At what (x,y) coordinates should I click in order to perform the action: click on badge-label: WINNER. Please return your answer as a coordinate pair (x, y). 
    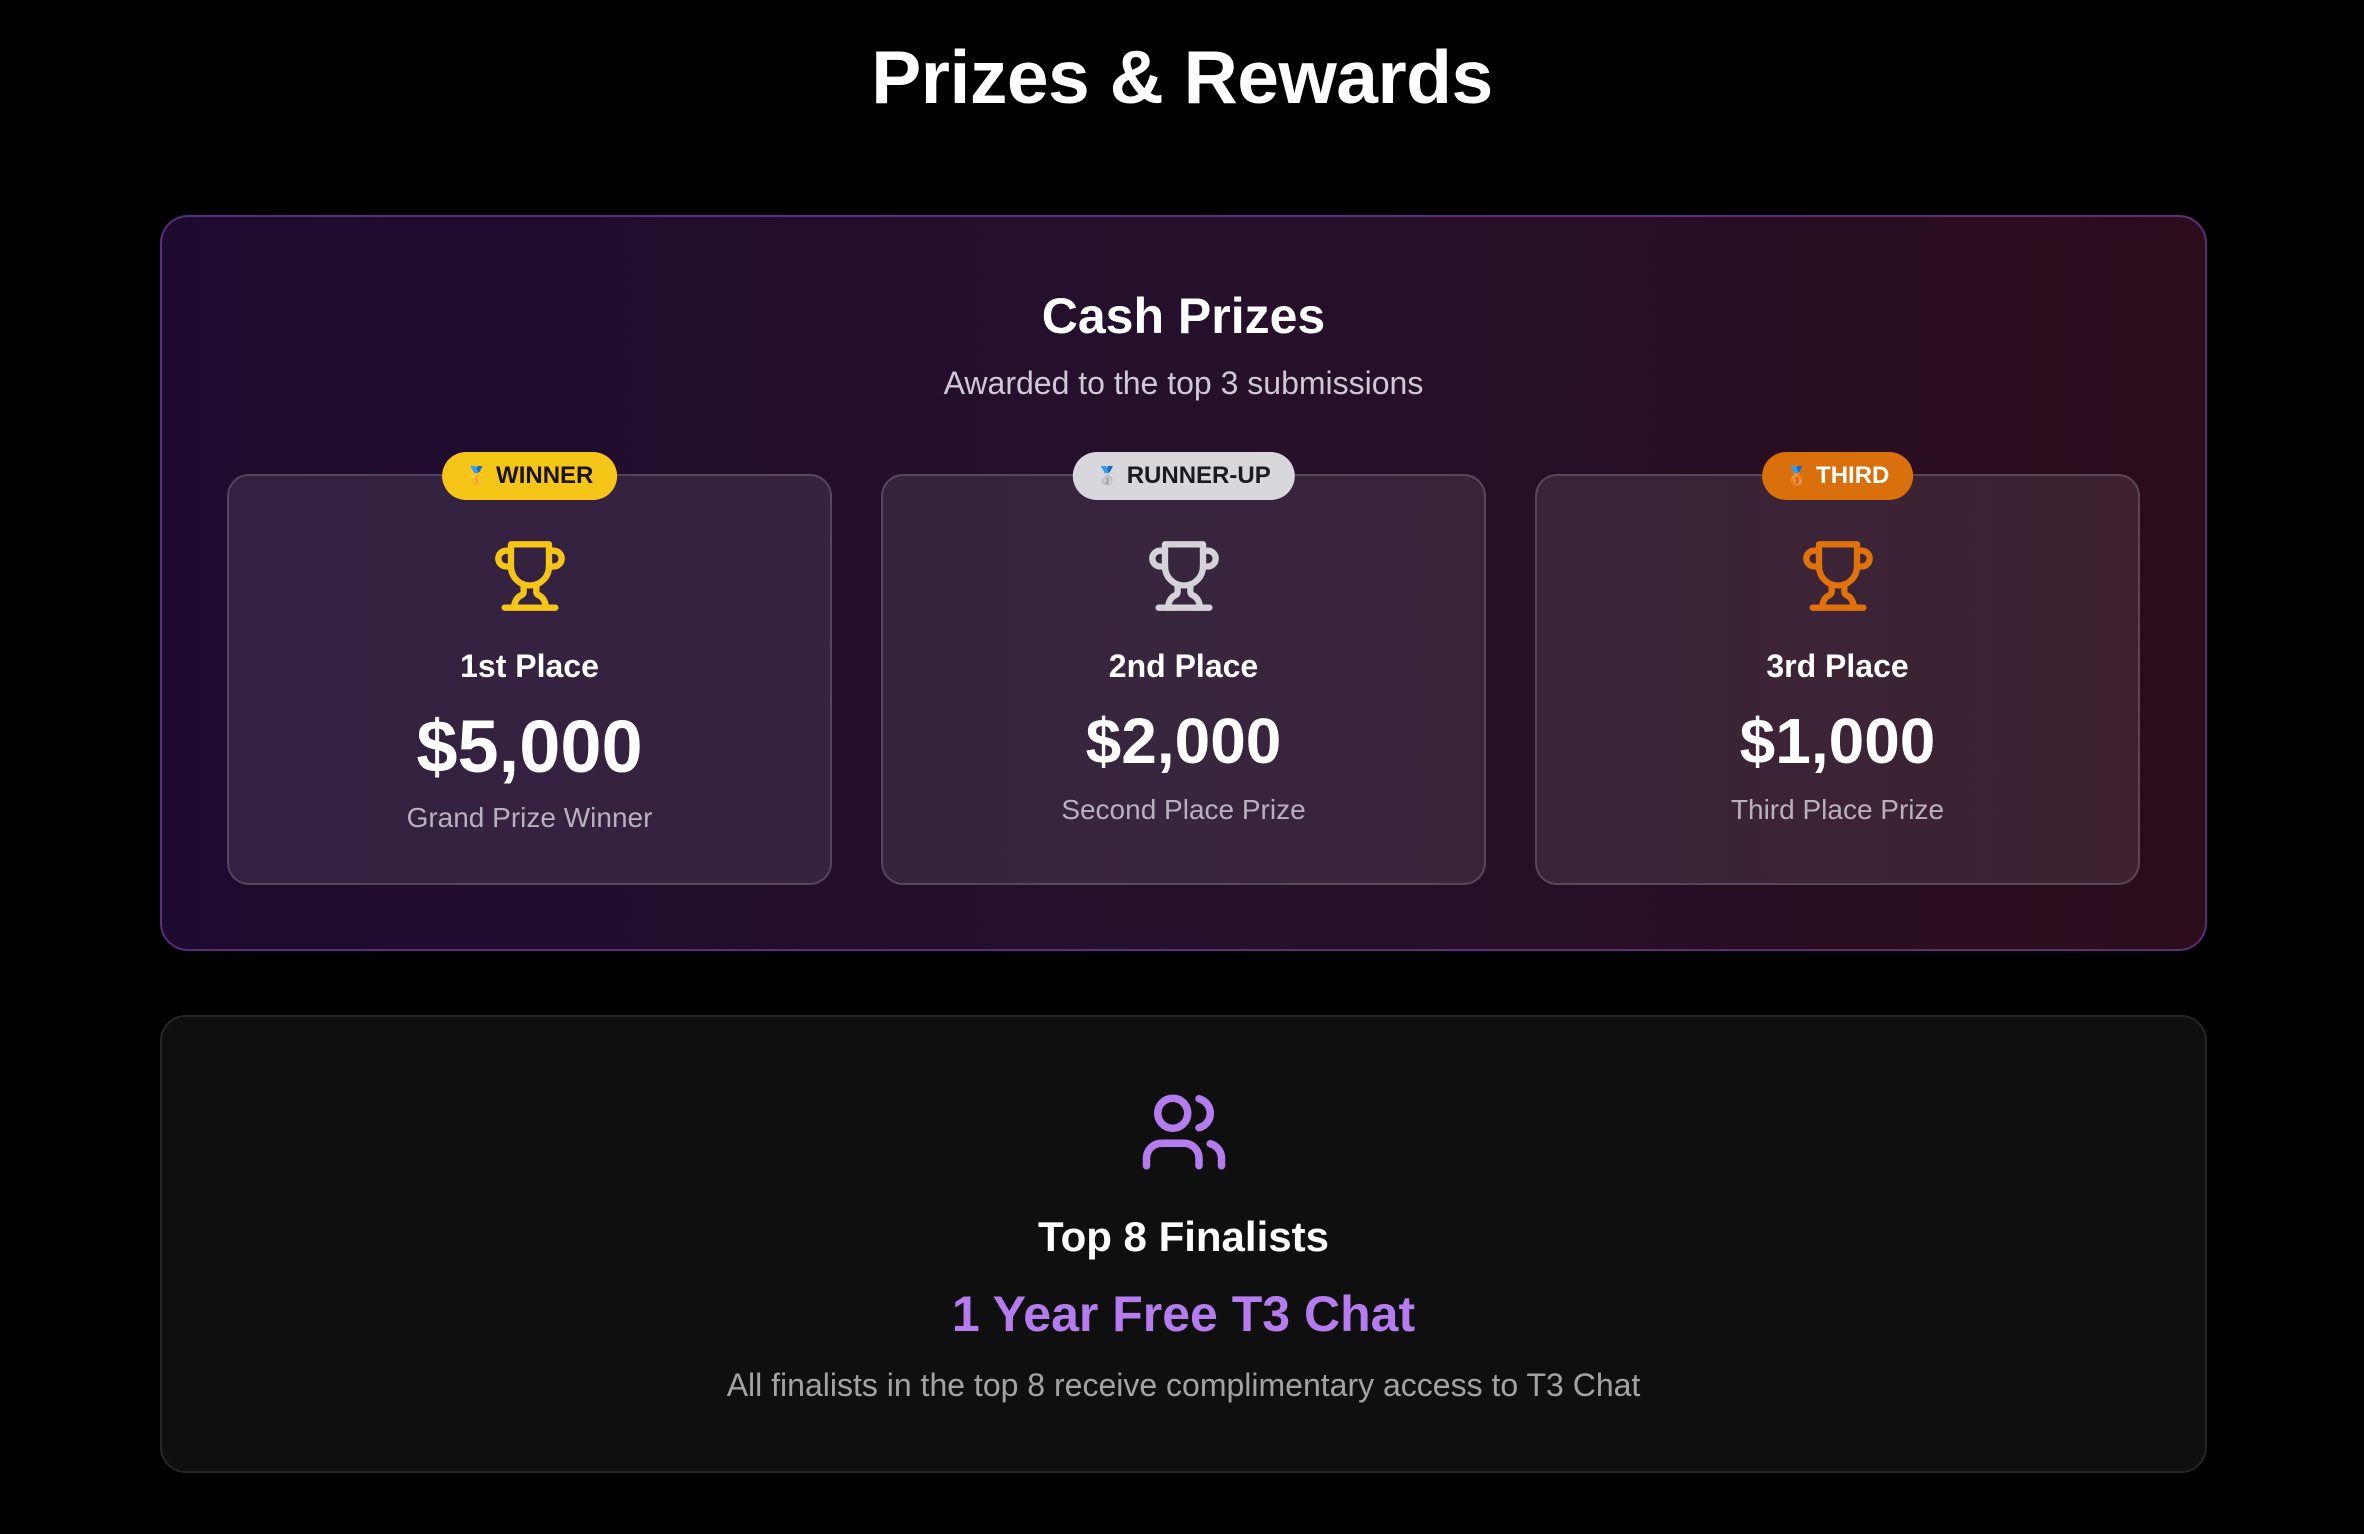
    Looking at the image, I should click on (545, 475).